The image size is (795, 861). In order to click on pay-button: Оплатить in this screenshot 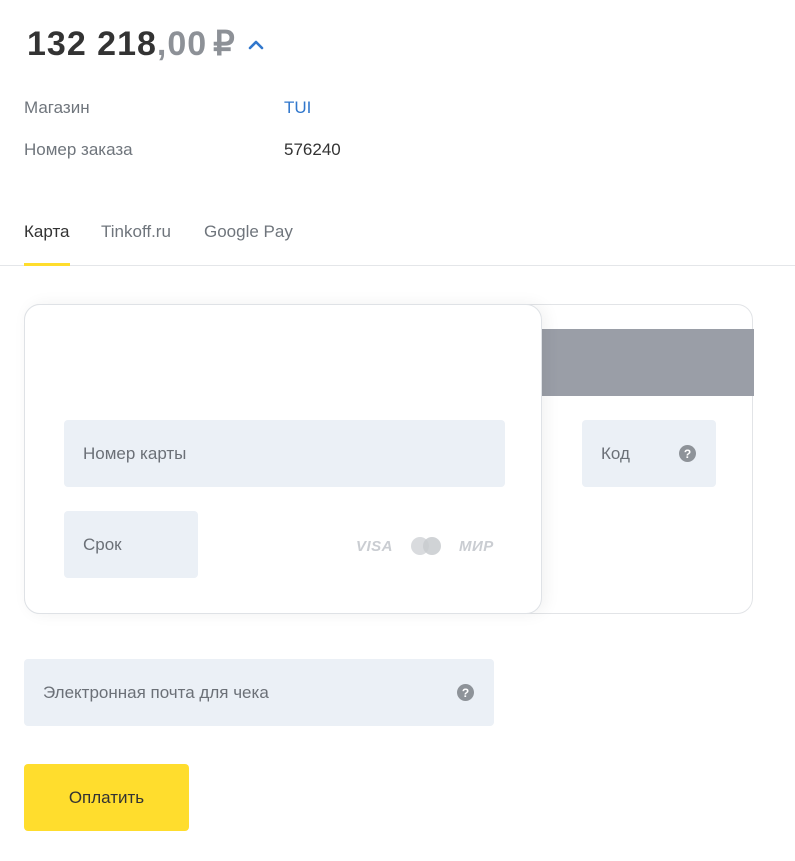, I will do `click(106, 797)`.